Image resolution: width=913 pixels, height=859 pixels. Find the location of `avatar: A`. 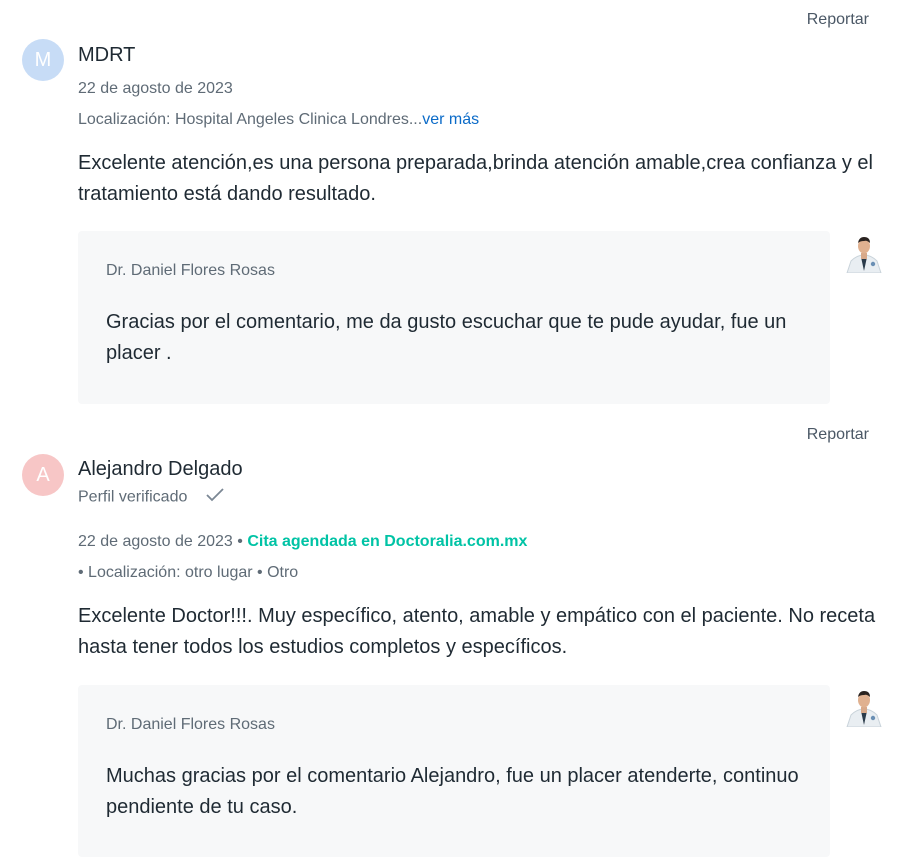

avatar: A is located at coordinates (43, 475).